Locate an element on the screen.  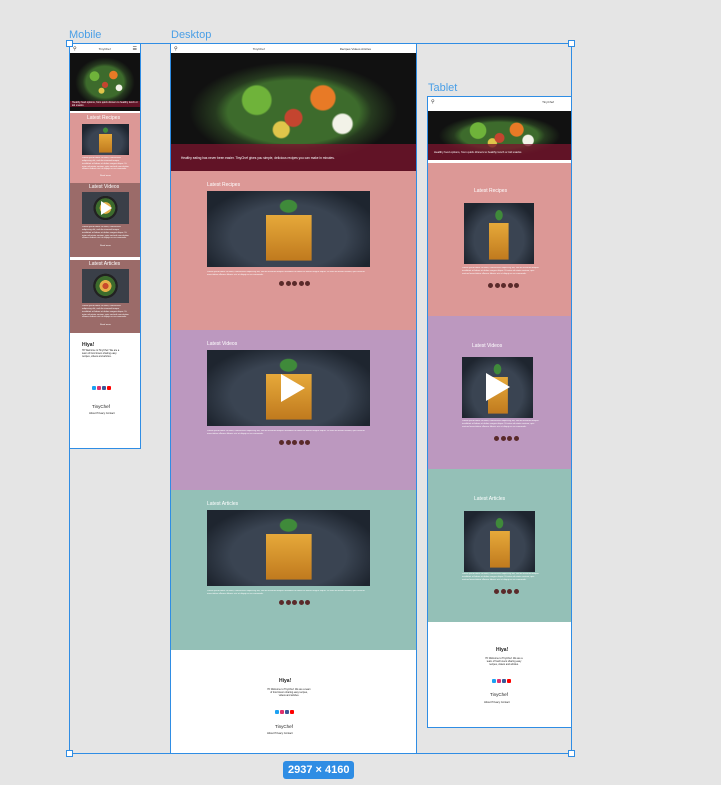
resize-handle-top-right is located at coordinates (571, 43).